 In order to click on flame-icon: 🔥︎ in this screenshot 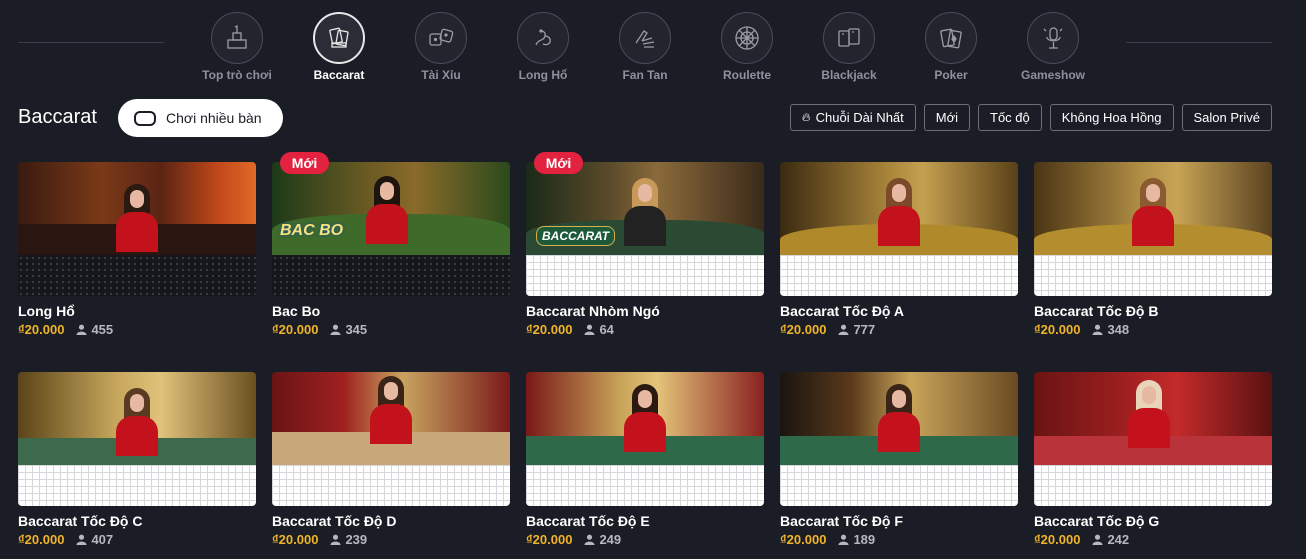, I will do `click(806, 117)`.